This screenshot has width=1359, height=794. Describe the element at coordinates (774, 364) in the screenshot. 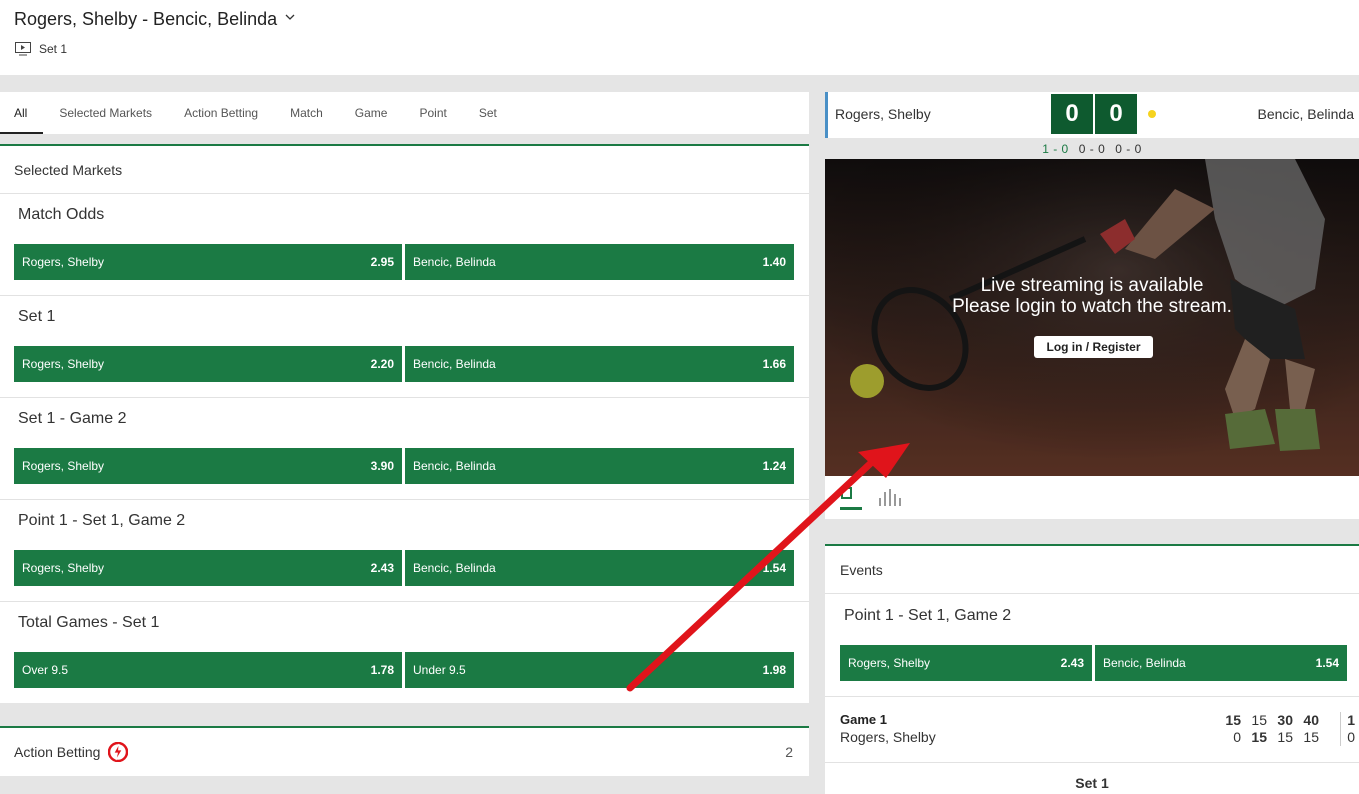

I see `odds-price: 1.66` at that location.